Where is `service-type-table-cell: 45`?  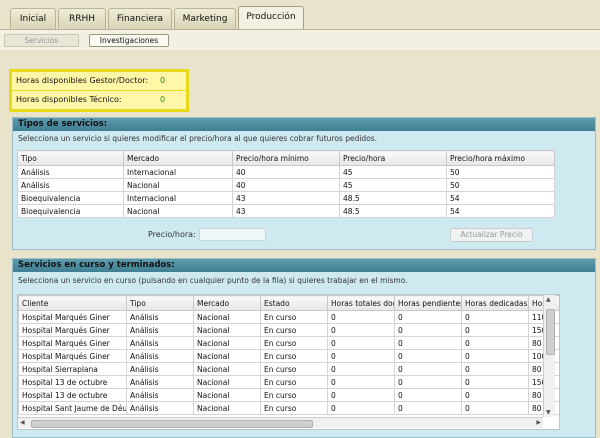 service-type-table-cell: 45 is located at coordinates (393, 172).